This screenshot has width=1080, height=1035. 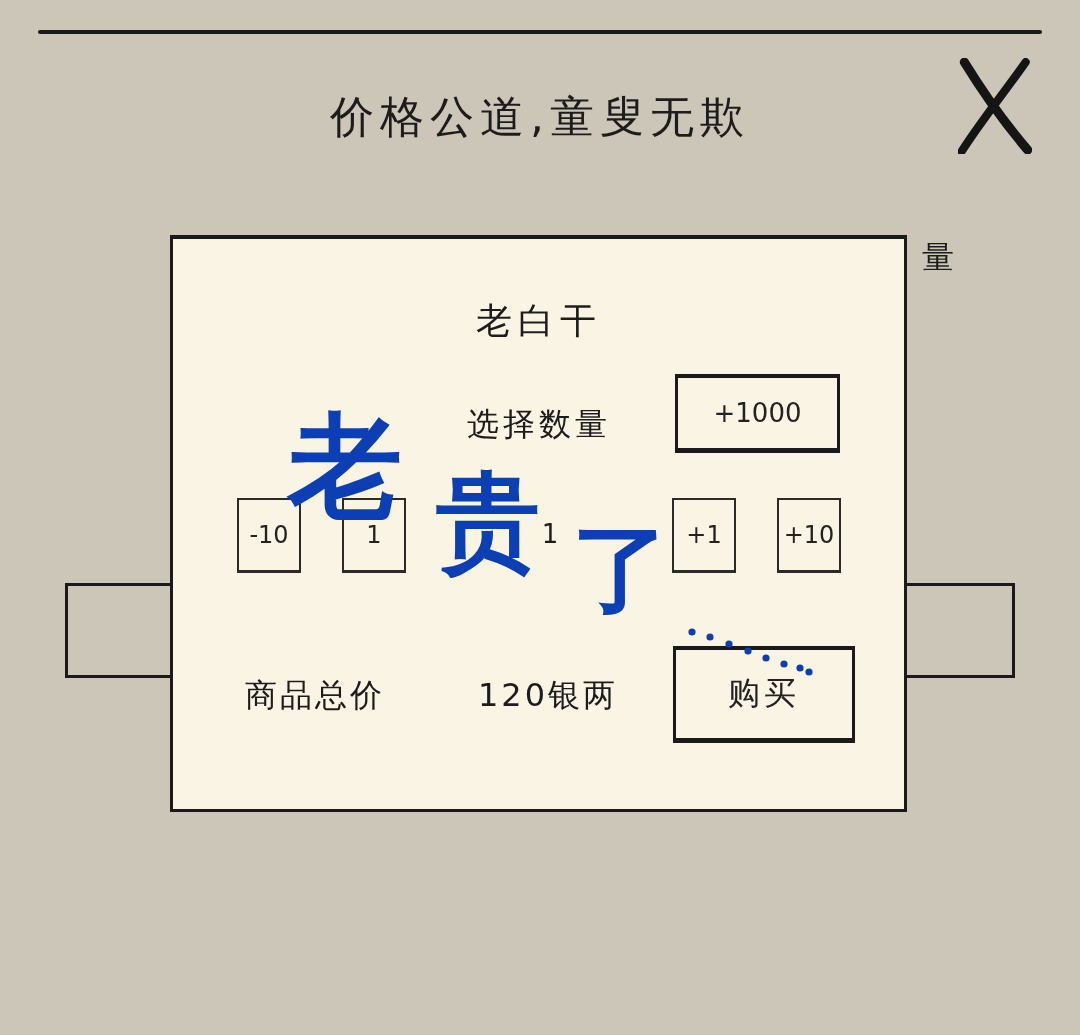 I want to click on item-name: 老白干, so click(x=538, y=321).